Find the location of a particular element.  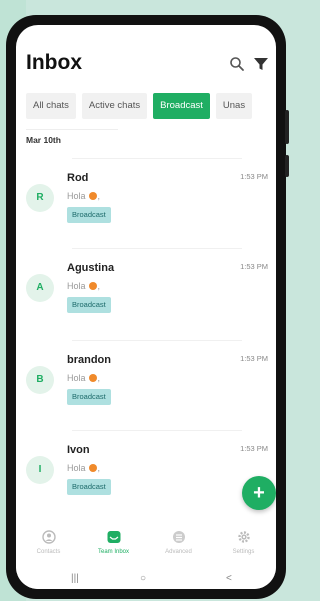

tab-broadcast: Broadcast is located at coordinates (181, 106).